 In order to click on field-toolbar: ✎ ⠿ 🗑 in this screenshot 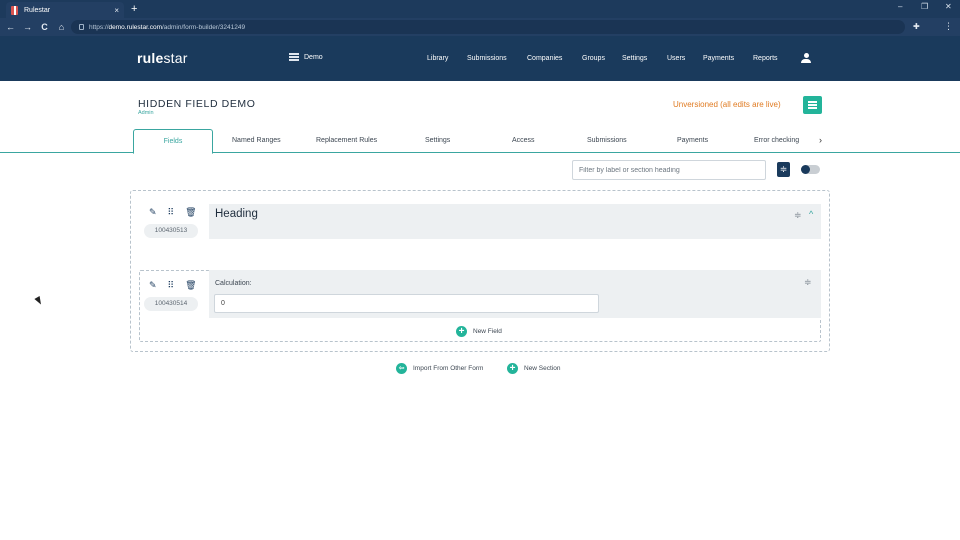, I will do `click(173, 285)`.